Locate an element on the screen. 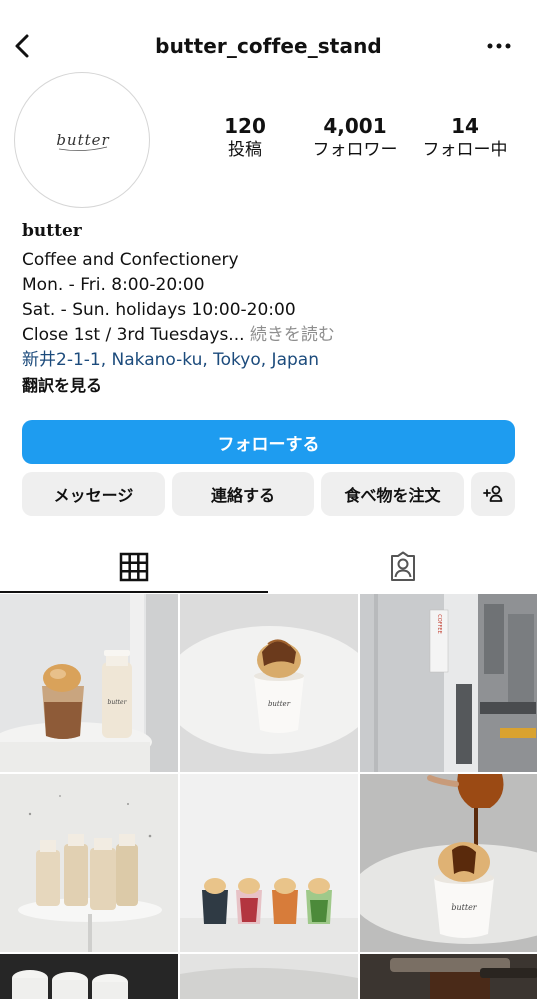 The image size is (537, 999). profile-username: butter_coffee_stand is located at coordinates (268, 46).